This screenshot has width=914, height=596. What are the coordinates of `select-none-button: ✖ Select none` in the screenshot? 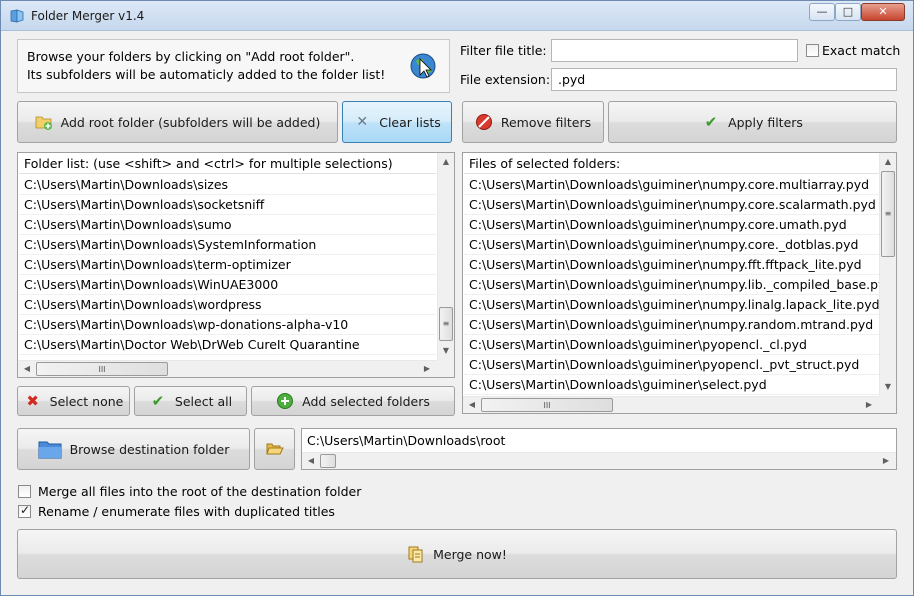 It's located at (73, 401).